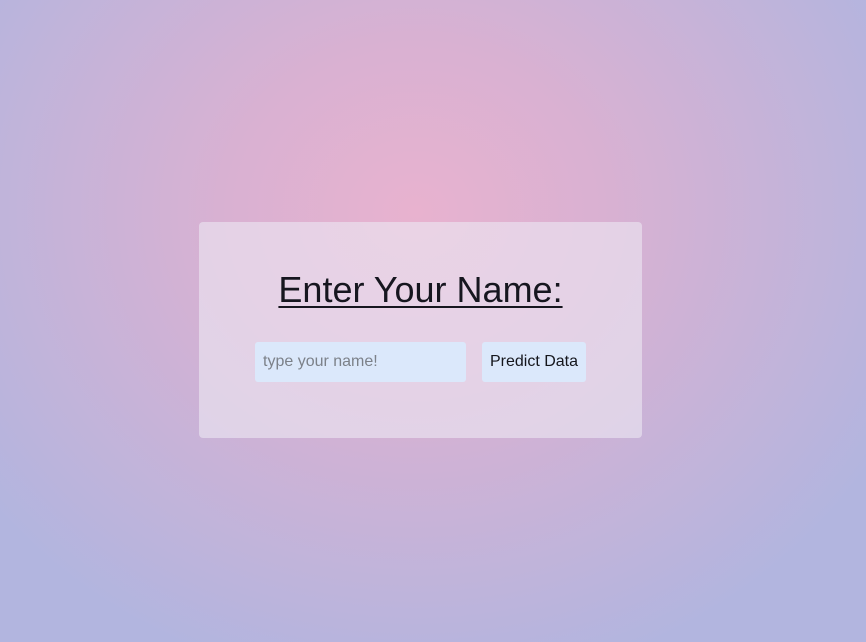 The height and width of the screenshot is (642, 866). What do you see at coordinates (420, 289) in the screenshot?
I see `form-heading: Enter Your Name:` at bounding box center [420, 289].